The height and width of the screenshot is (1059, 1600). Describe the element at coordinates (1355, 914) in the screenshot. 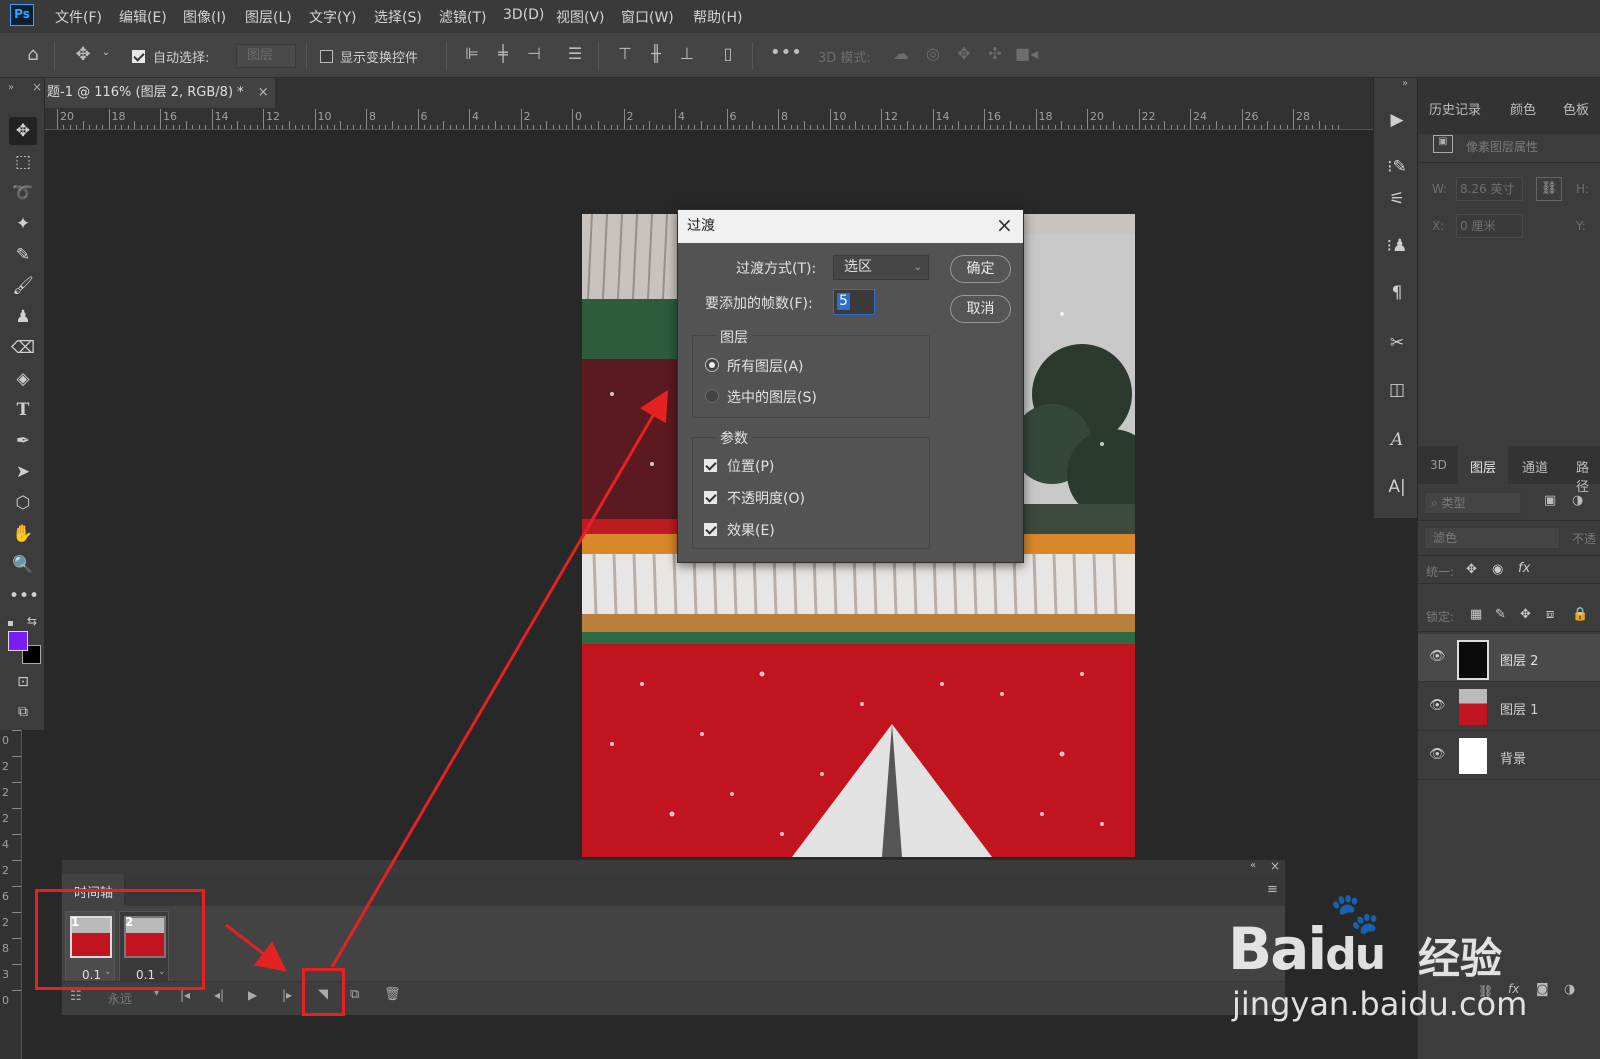

I see `paw-icon: 🐾` at that location.